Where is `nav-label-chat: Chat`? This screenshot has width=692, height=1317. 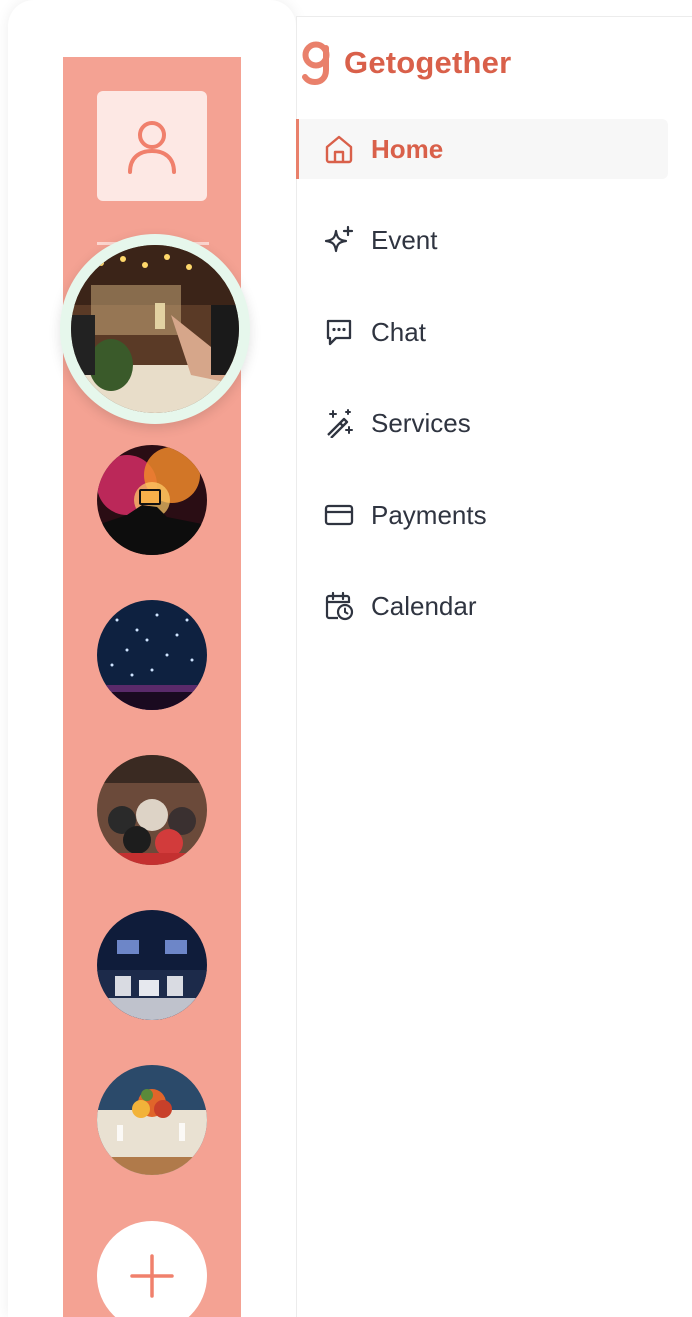
nav-label-chat: Chat is located at coordinates (398, 332).